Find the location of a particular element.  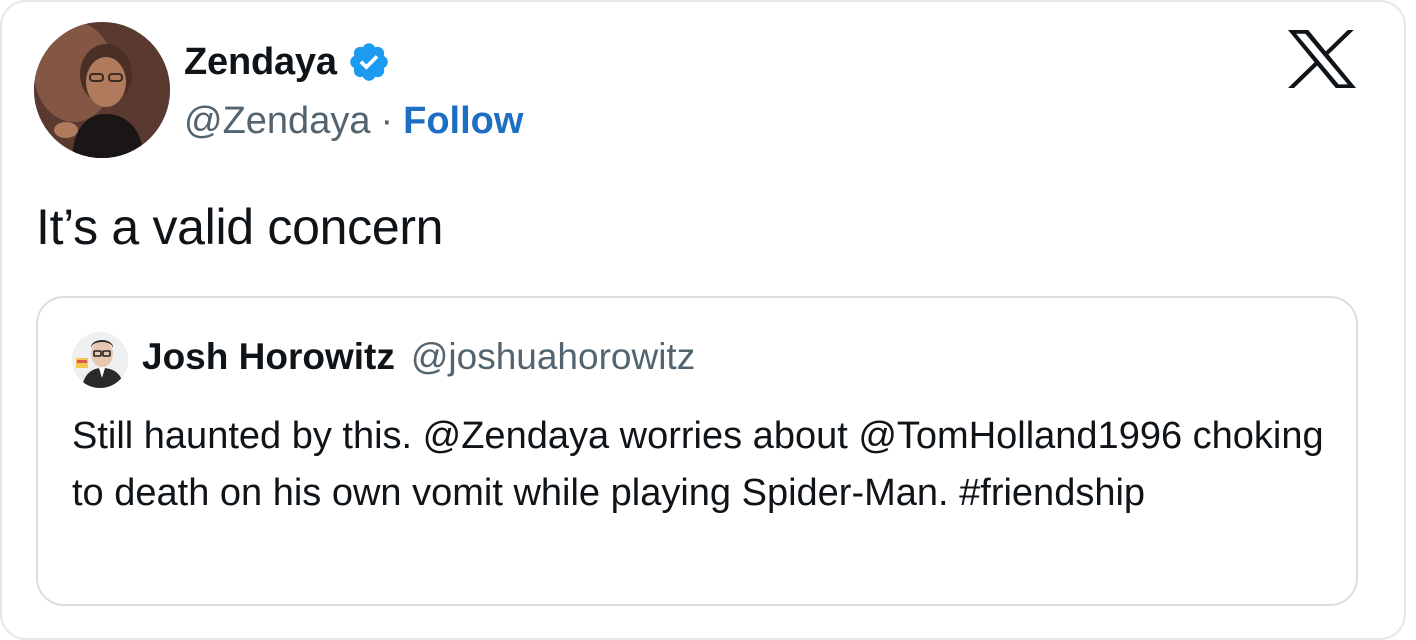

quoted-author-name: Josh Horowitz is located at coordinates (268, 357).